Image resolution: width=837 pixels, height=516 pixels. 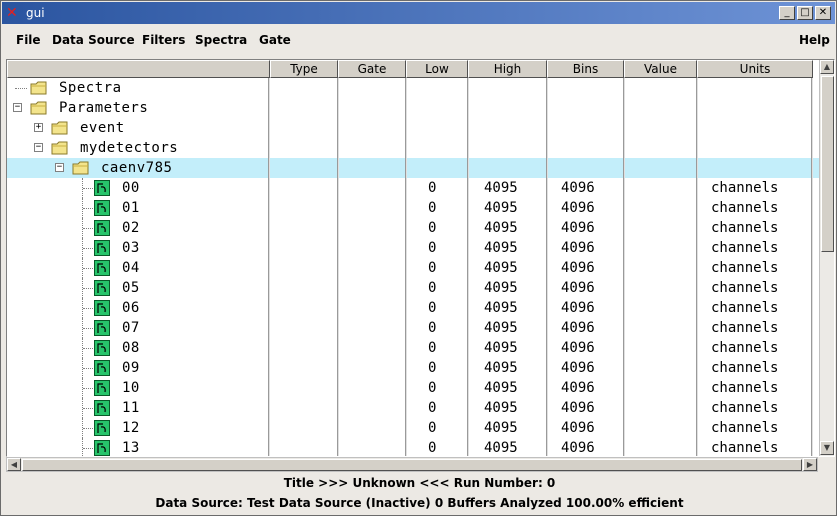 What do you see at coordinates (823, 13) in the screenshot?
I see `close-button: ✕` at bounding box center [823, 13].